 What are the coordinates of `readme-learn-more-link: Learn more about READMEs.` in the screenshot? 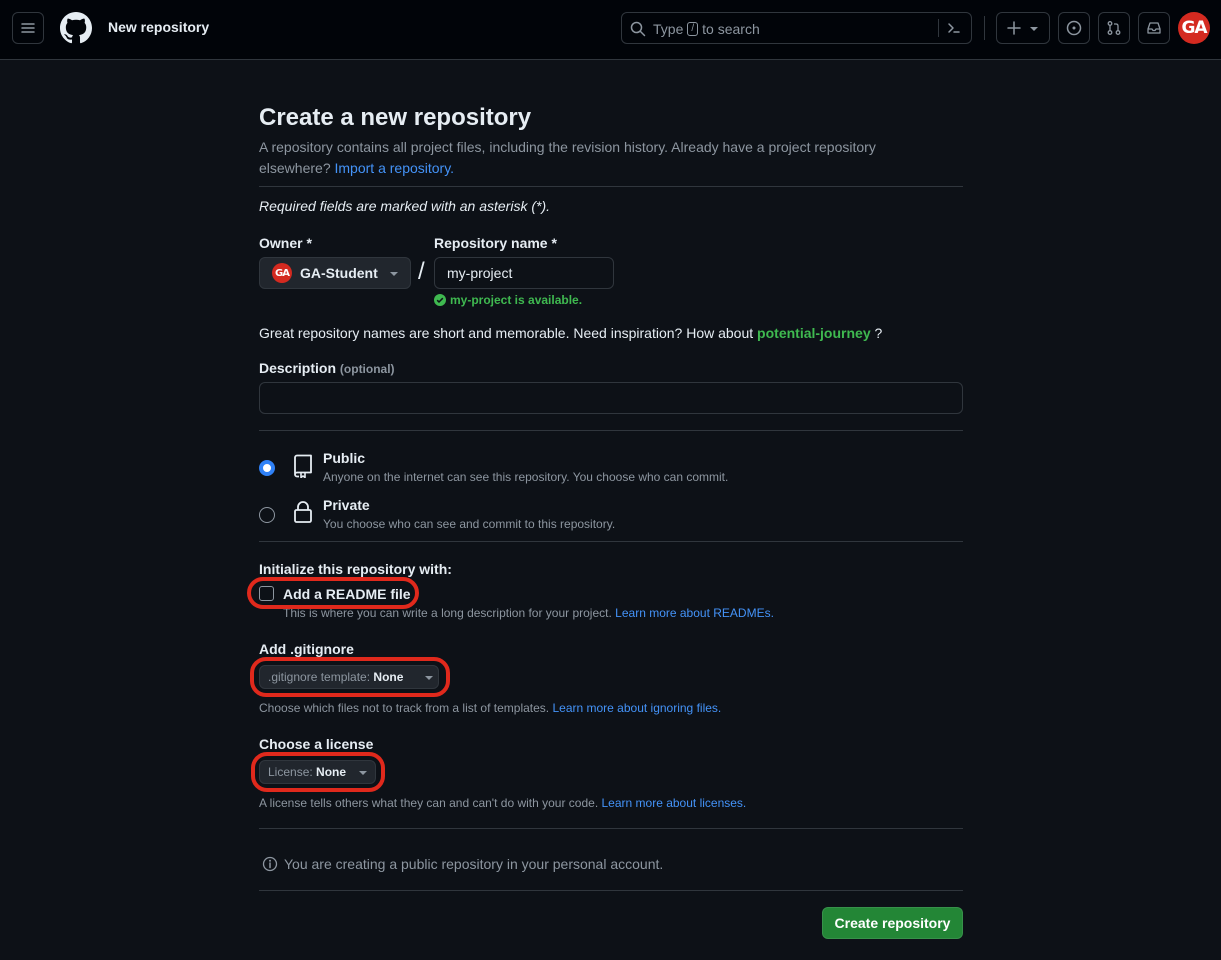 It's located at (694, 613).